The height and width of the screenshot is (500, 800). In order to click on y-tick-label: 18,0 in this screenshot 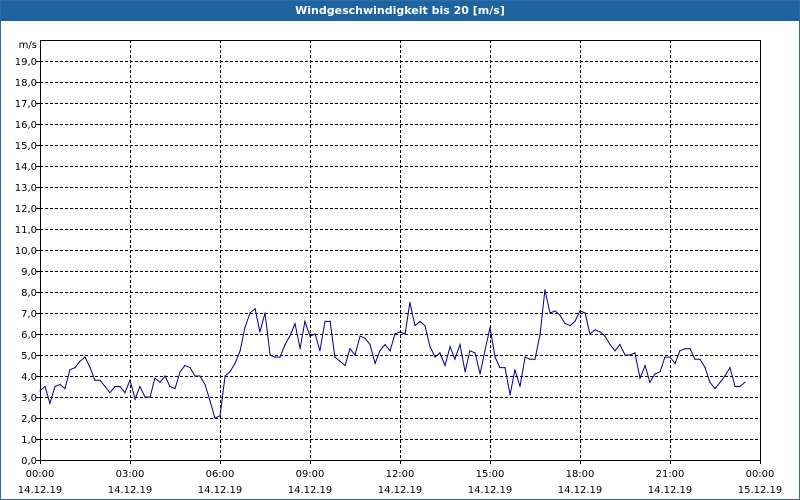, I will do `click(26, 83)`.